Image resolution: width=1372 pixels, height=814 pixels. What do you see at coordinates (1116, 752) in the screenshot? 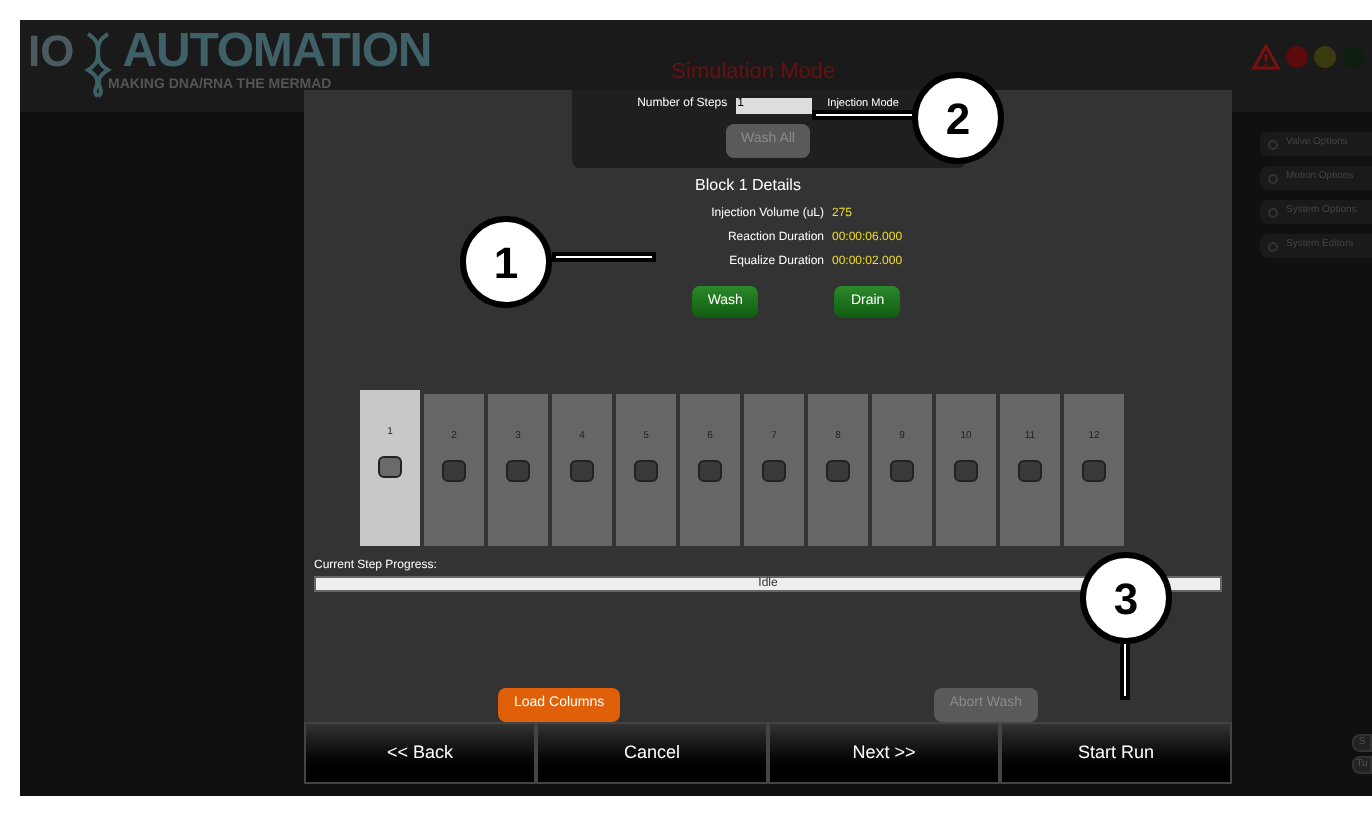
I see `footer-button: Start Run` at bounding box center [1116, 752].